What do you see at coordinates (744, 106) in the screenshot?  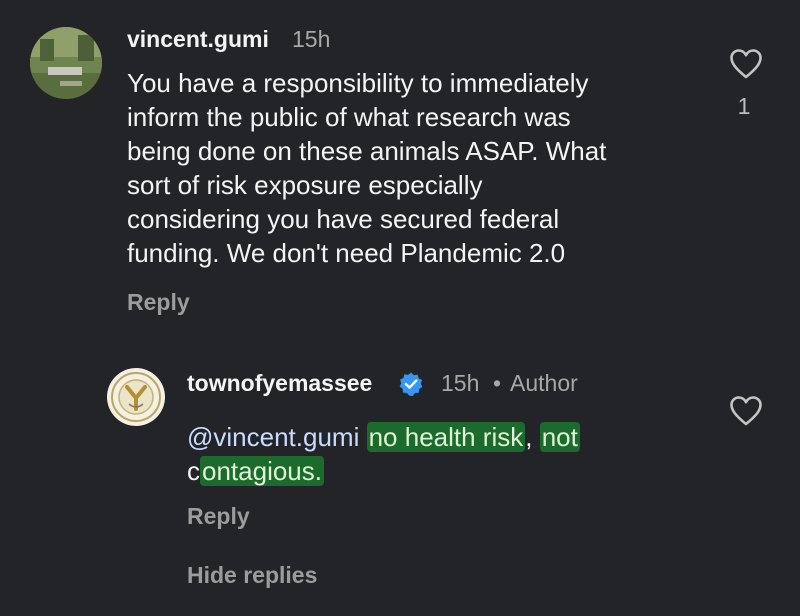 I see `like-count: 1` at bounding box center [744, 106].